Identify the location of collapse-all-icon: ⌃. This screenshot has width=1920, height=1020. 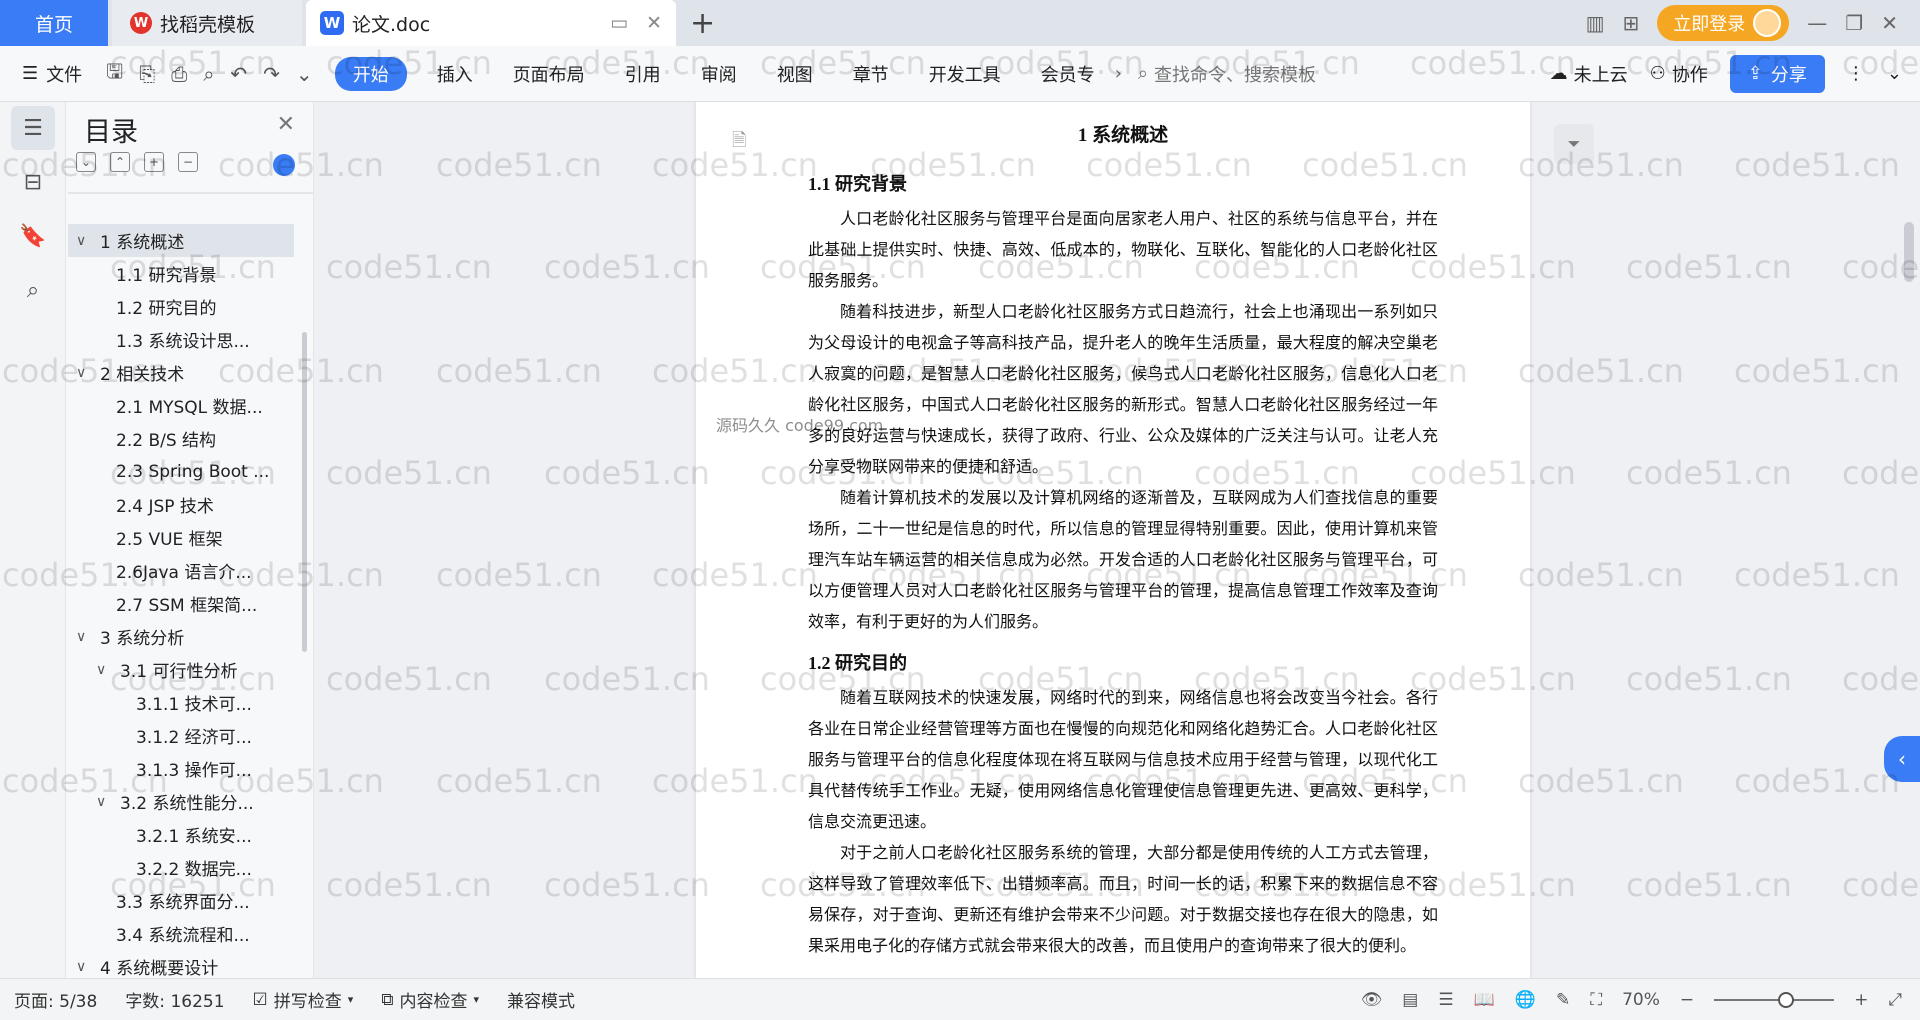
(120, 162).